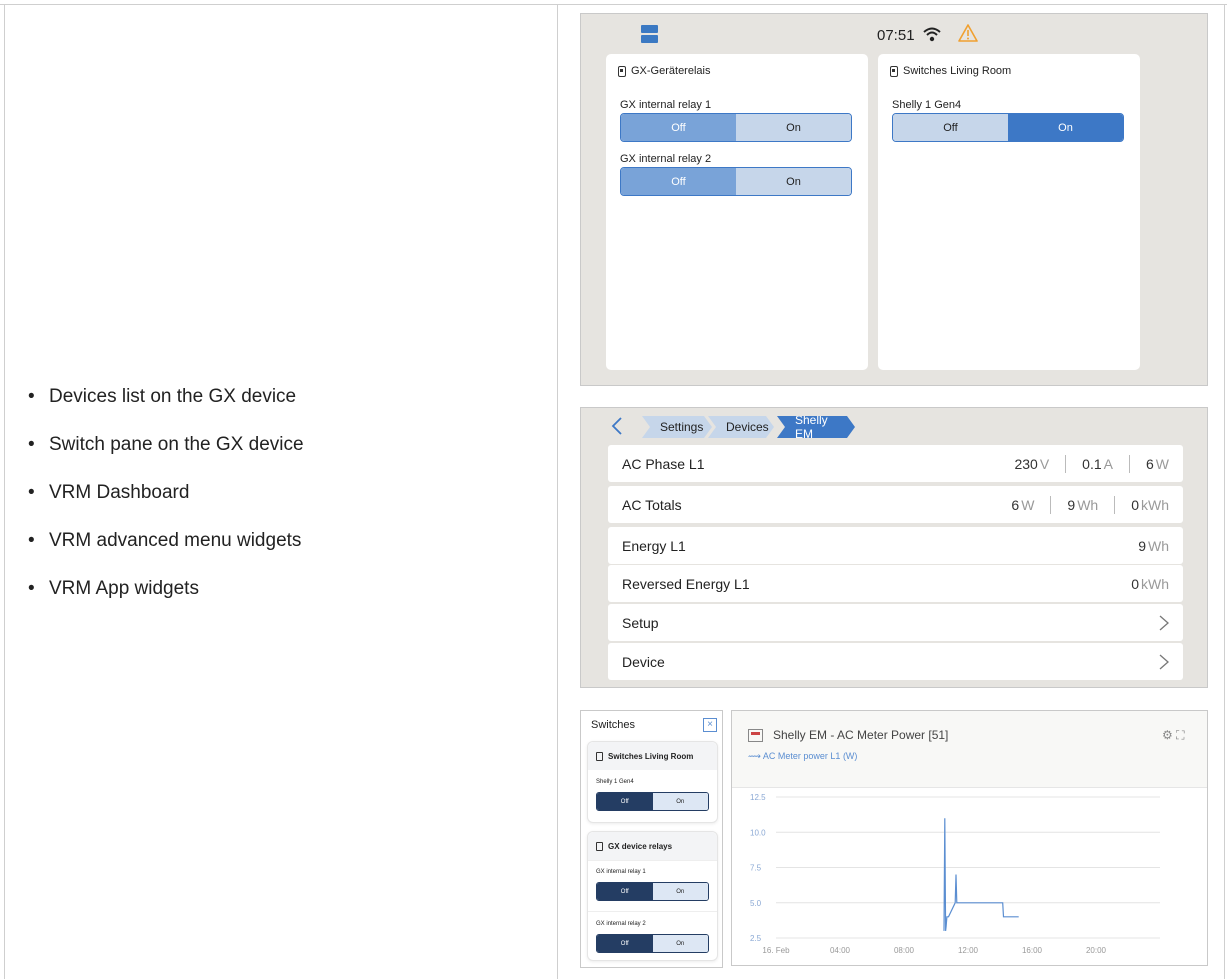 The image size is (1227, 979). Describe the element at coordinates (756, 868) in the screenshot. I see `y-tick-label: 7.5` at that location.